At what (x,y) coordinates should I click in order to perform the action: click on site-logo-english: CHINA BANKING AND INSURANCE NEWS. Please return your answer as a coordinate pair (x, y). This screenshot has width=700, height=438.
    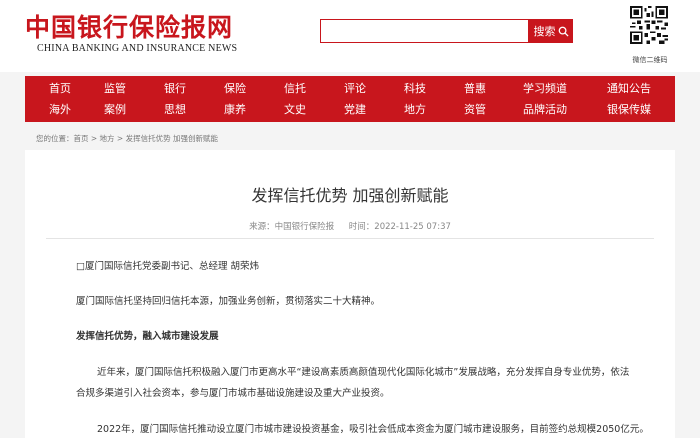
    Looking at the image, I should click on (137, 48).